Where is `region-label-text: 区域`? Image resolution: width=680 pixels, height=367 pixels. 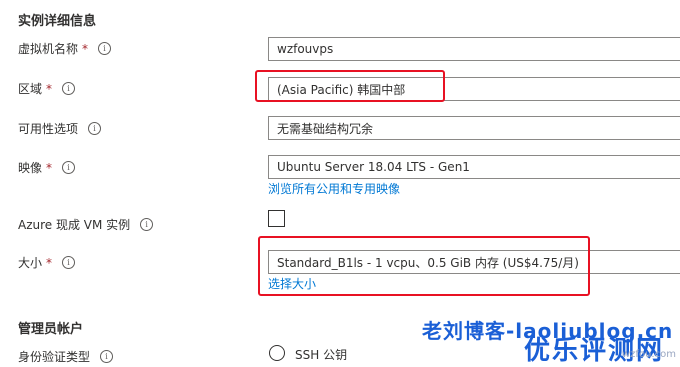 region-label-text: 区域 is located at coordinates (30, 89).